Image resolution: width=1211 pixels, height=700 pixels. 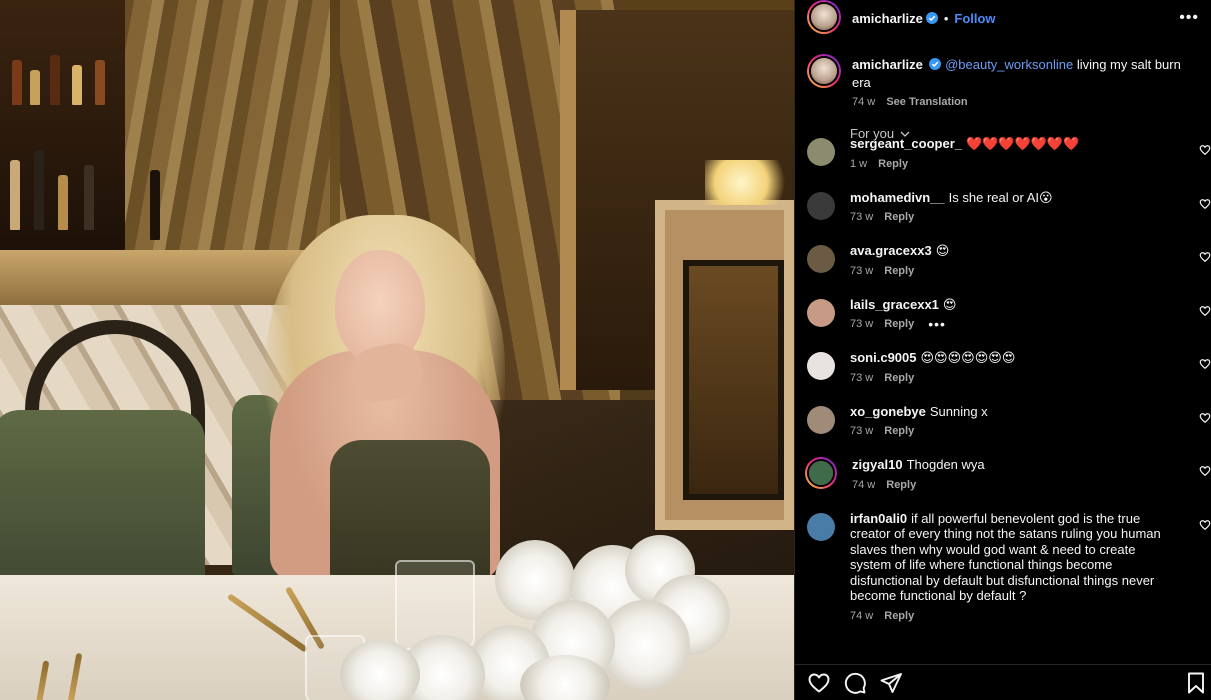 What do you see at coordinates (883, 357) in the screenshot?
I see `commenter-username: soni.c9005` at bounding box center [883, 357].